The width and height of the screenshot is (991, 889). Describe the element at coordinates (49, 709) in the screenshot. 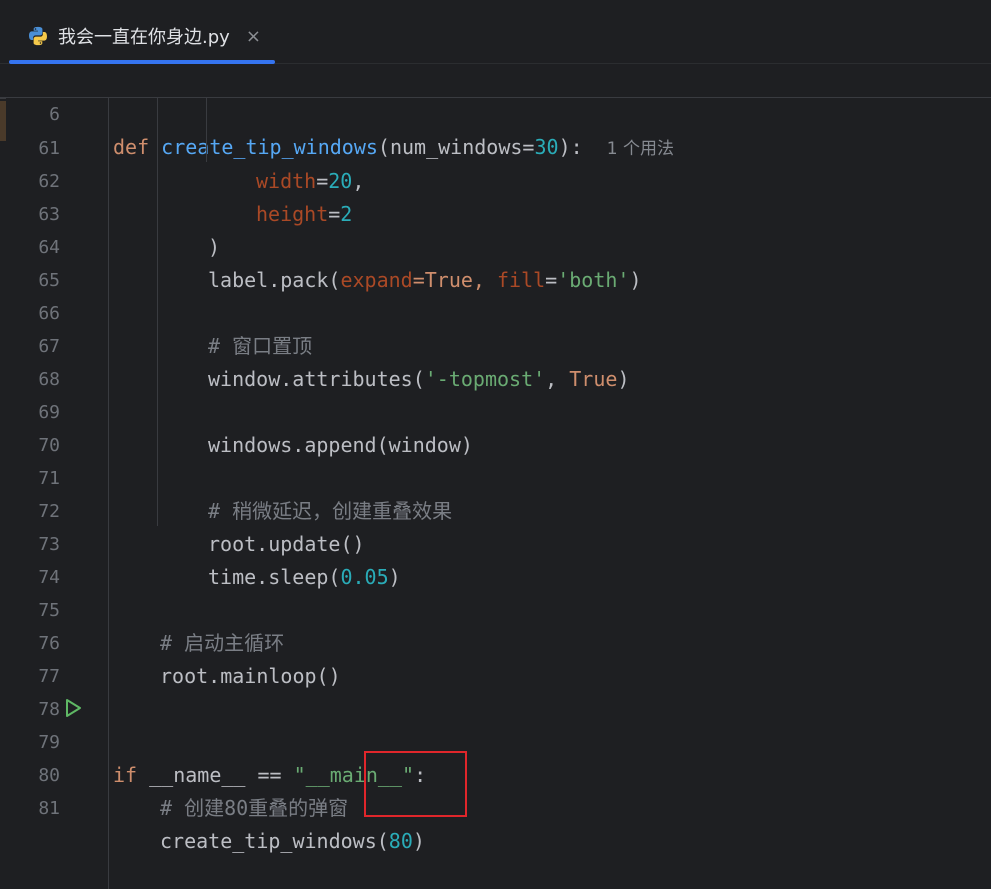

I see `code-line: 78` at that location.